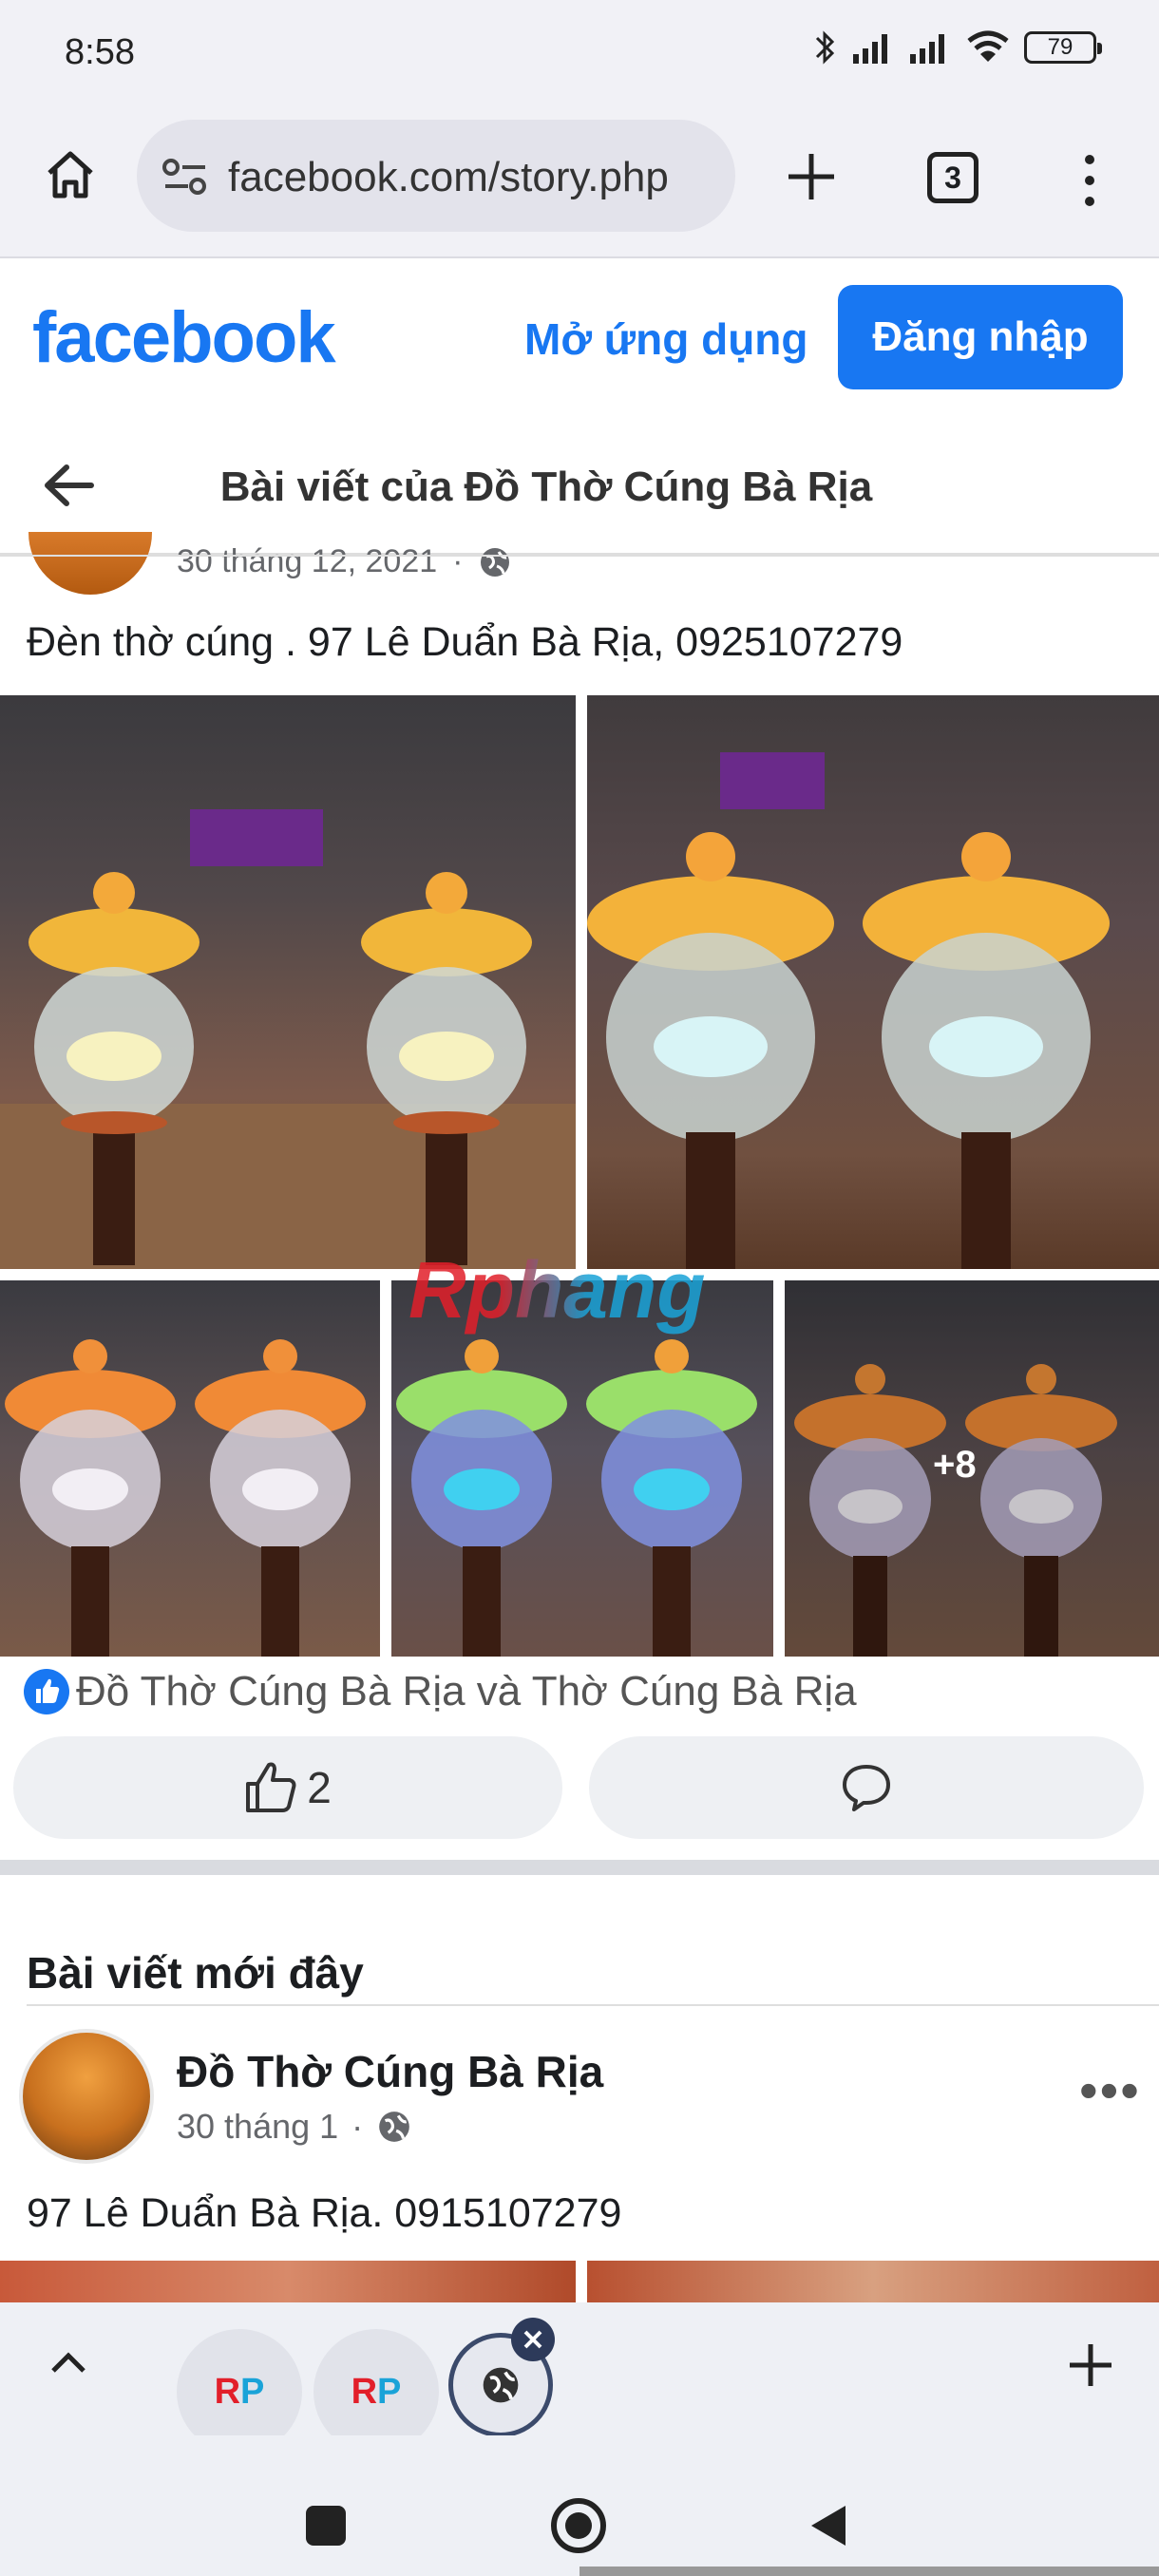 This screenshot has width=1159, height=2576. Describe the element at coordinates (828, 2525) in the screenshot. I see `back-button` at that location.